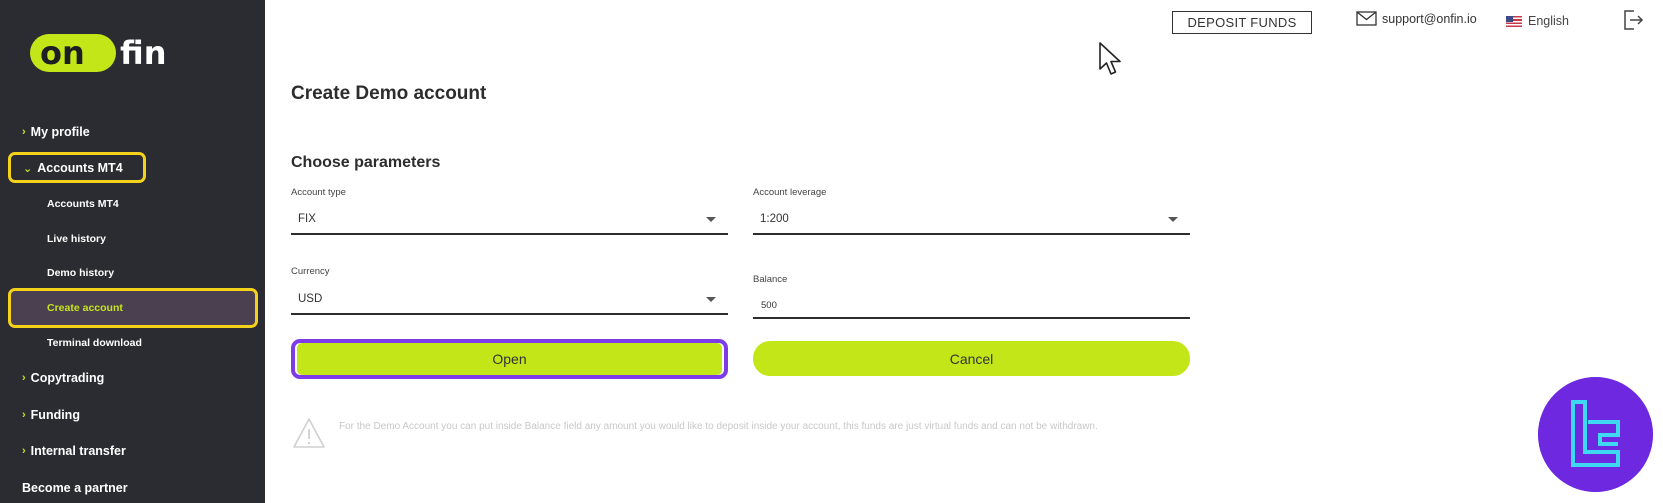 Image resolution: width=1663 pixels, height=503 pixels. I want to click on sidebar-subitem-terminal-download: Terminal download, so click(94, 343).